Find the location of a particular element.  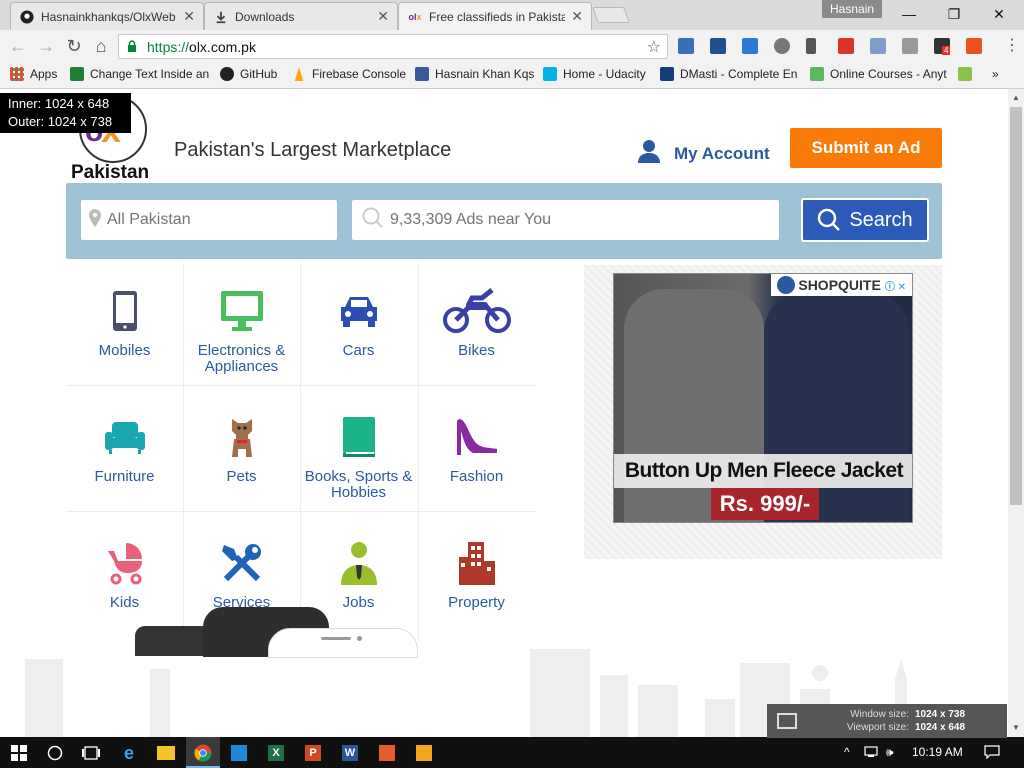

windows-start-icon is located at coordinates (19, 753).